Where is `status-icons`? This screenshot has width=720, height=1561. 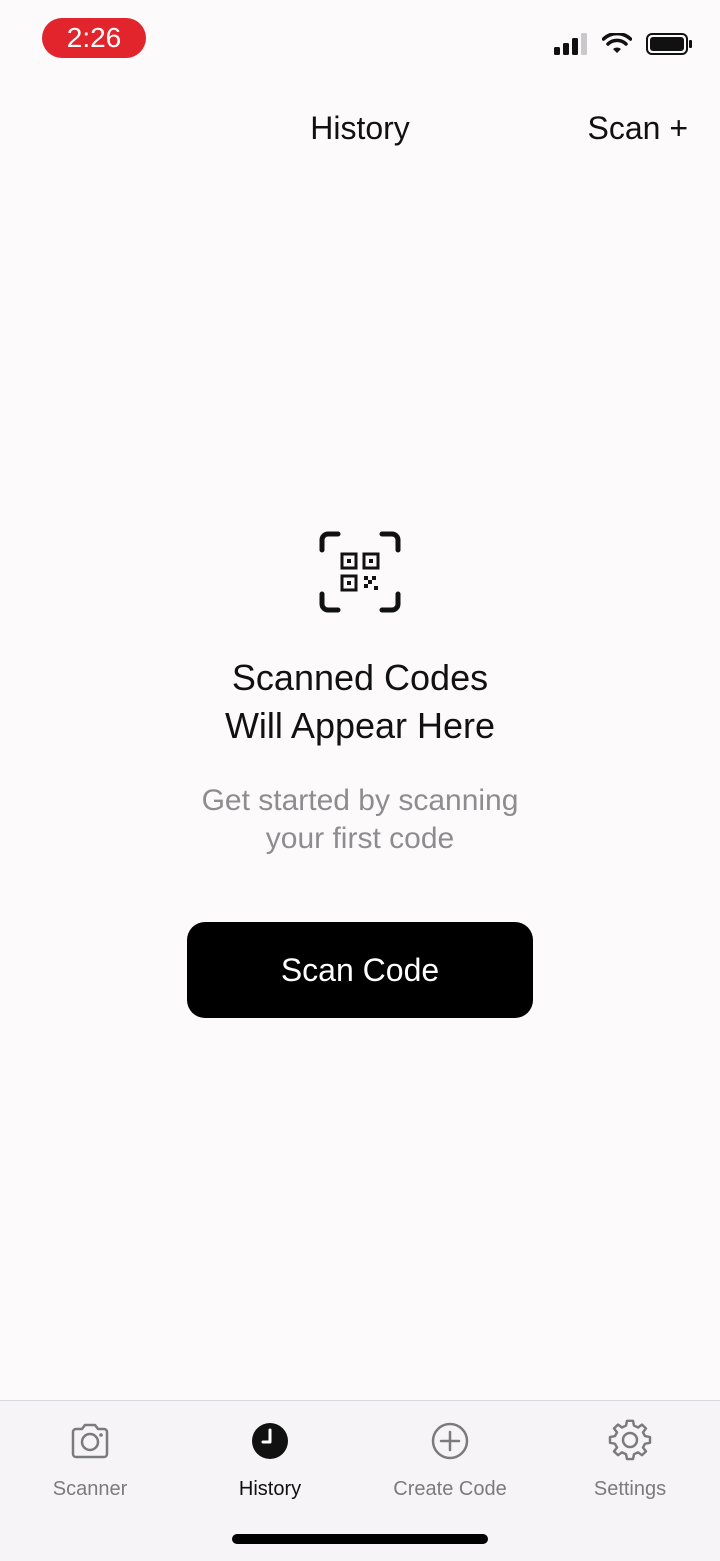 status-icons is located at coordinates (623, 44).